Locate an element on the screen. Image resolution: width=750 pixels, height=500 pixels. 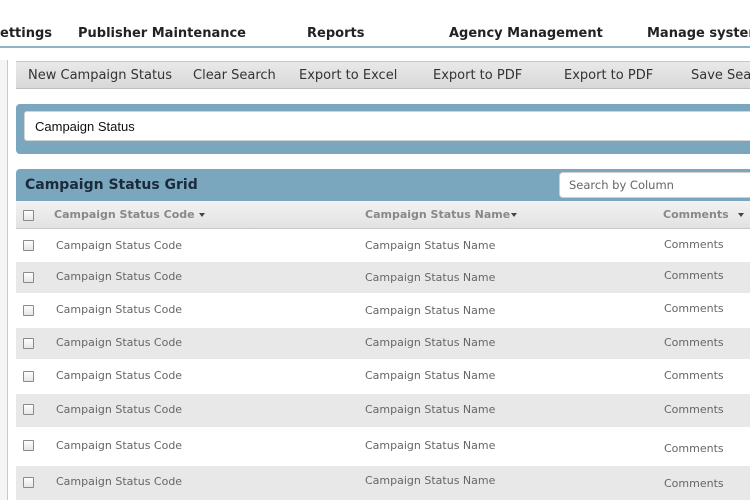
campaign-status-field: Campaign Status is located at coordinates (387, 126).